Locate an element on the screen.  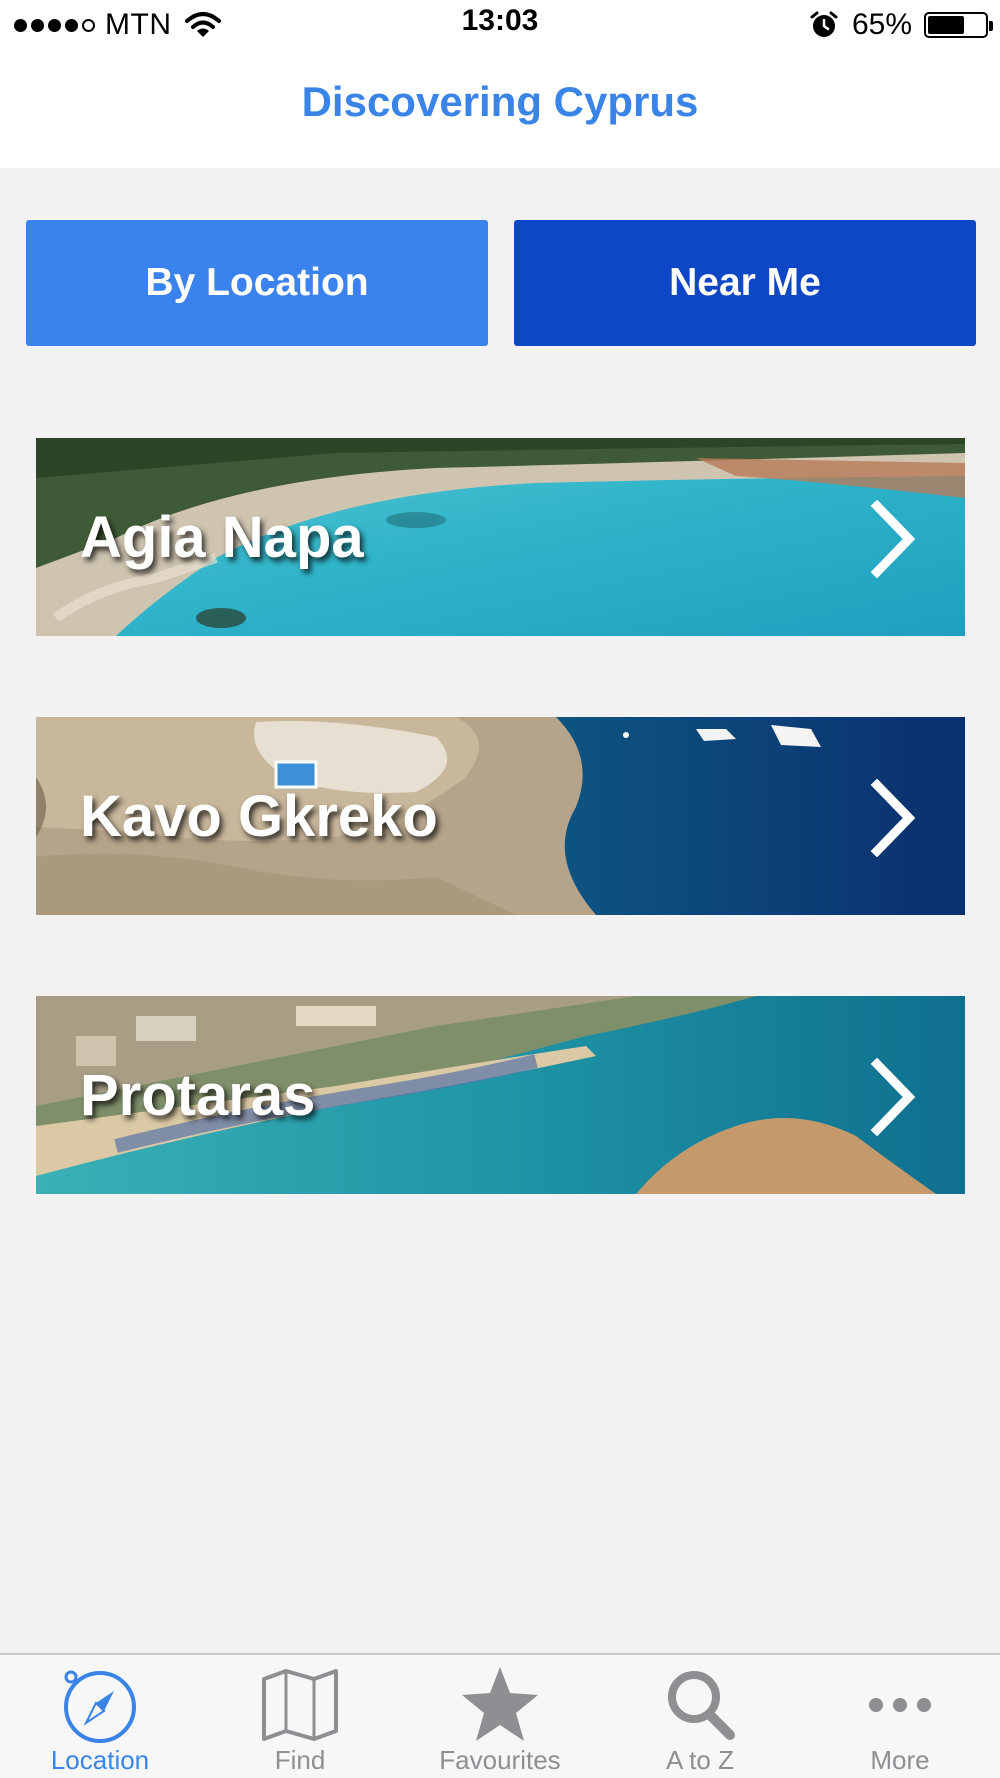
alarm-clock-icon is located at coordinates (824, 24).